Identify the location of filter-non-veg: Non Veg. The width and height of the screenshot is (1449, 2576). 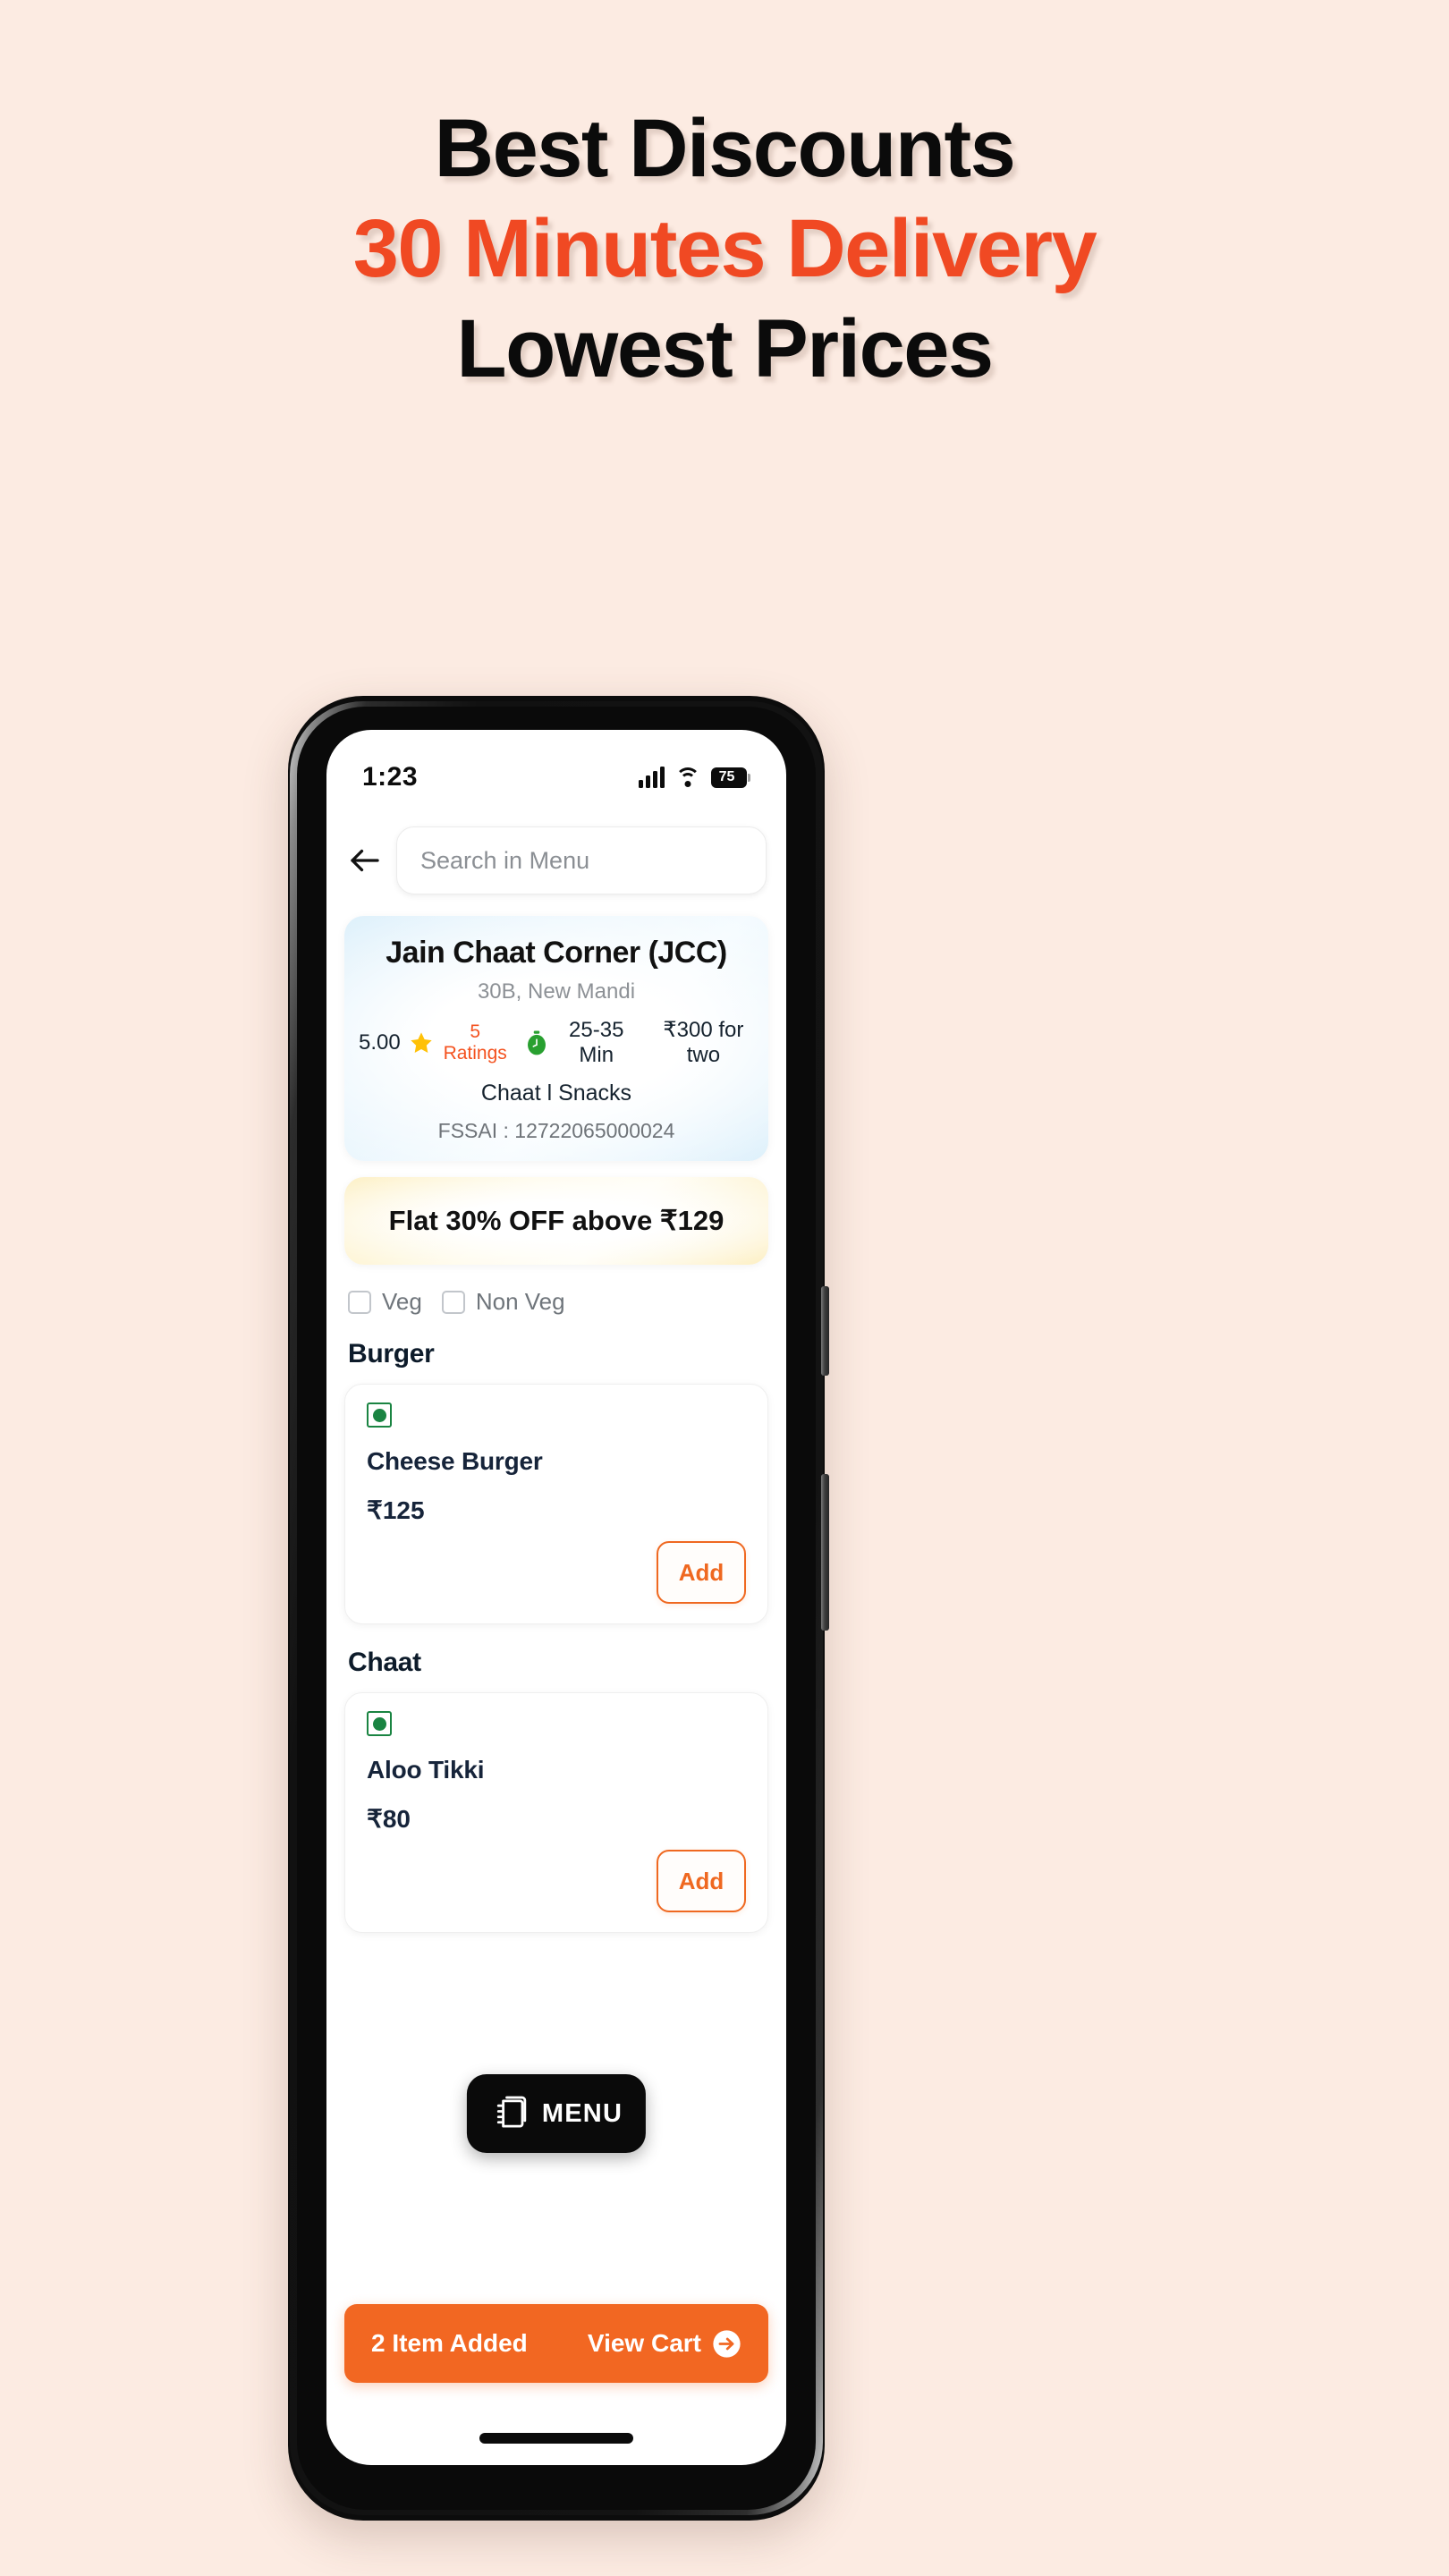
(503, 1302).